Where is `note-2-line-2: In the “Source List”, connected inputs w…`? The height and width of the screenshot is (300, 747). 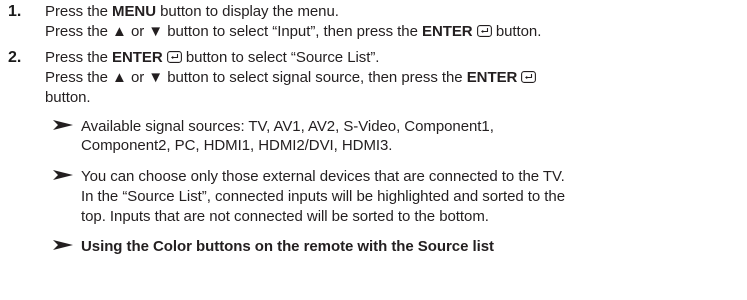 note-2-line-2: In the “Source List”, connected inputs w… is located at coordinates (323, 196).